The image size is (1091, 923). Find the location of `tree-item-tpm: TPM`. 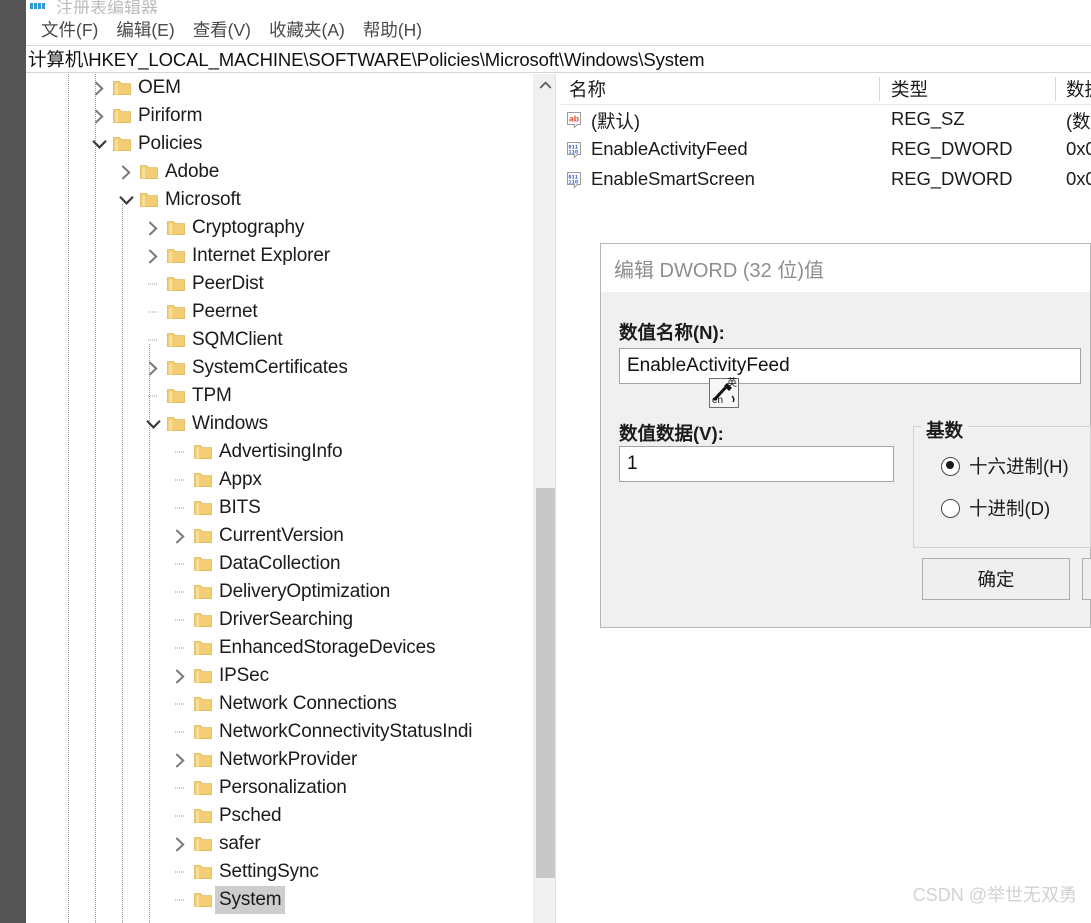

tree-item-tpm: TPM is located at coordinates (279, 396).